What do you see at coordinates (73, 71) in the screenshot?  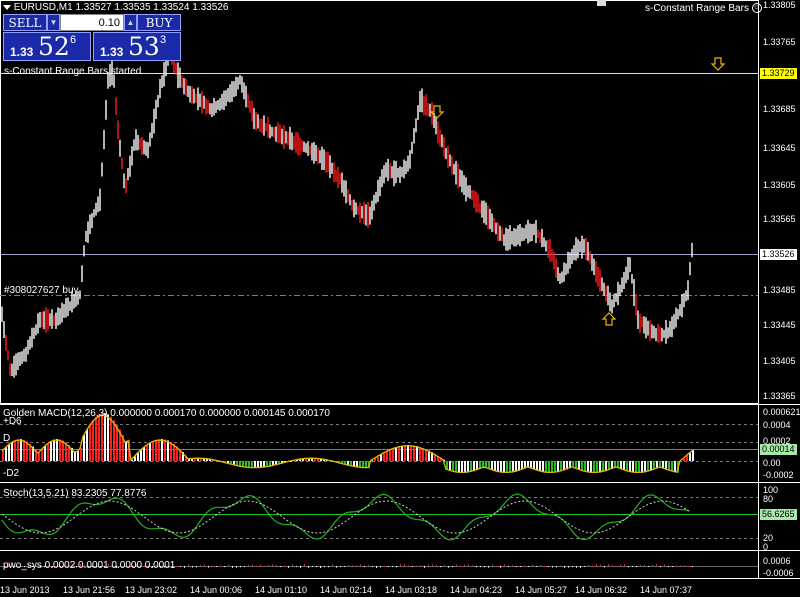 I see `status-text: s-Constant Range Bars started` at bounding box center [73, 71].